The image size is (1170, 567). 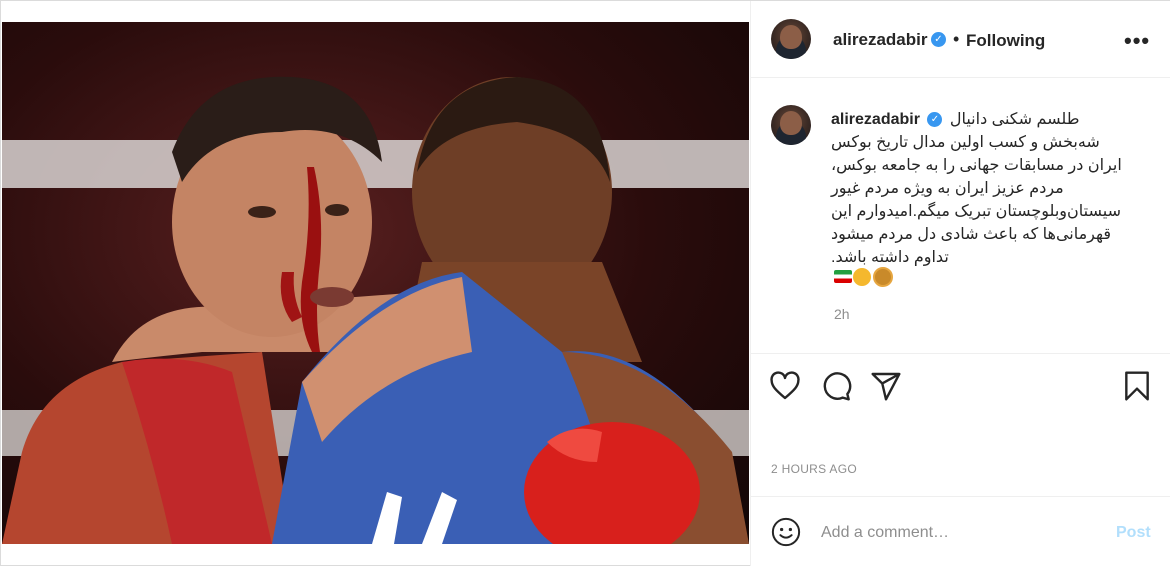 What do you see at coordinates (960, 353) in the screenshot?
I see `actions-divider` at bounding box center [960, 353].